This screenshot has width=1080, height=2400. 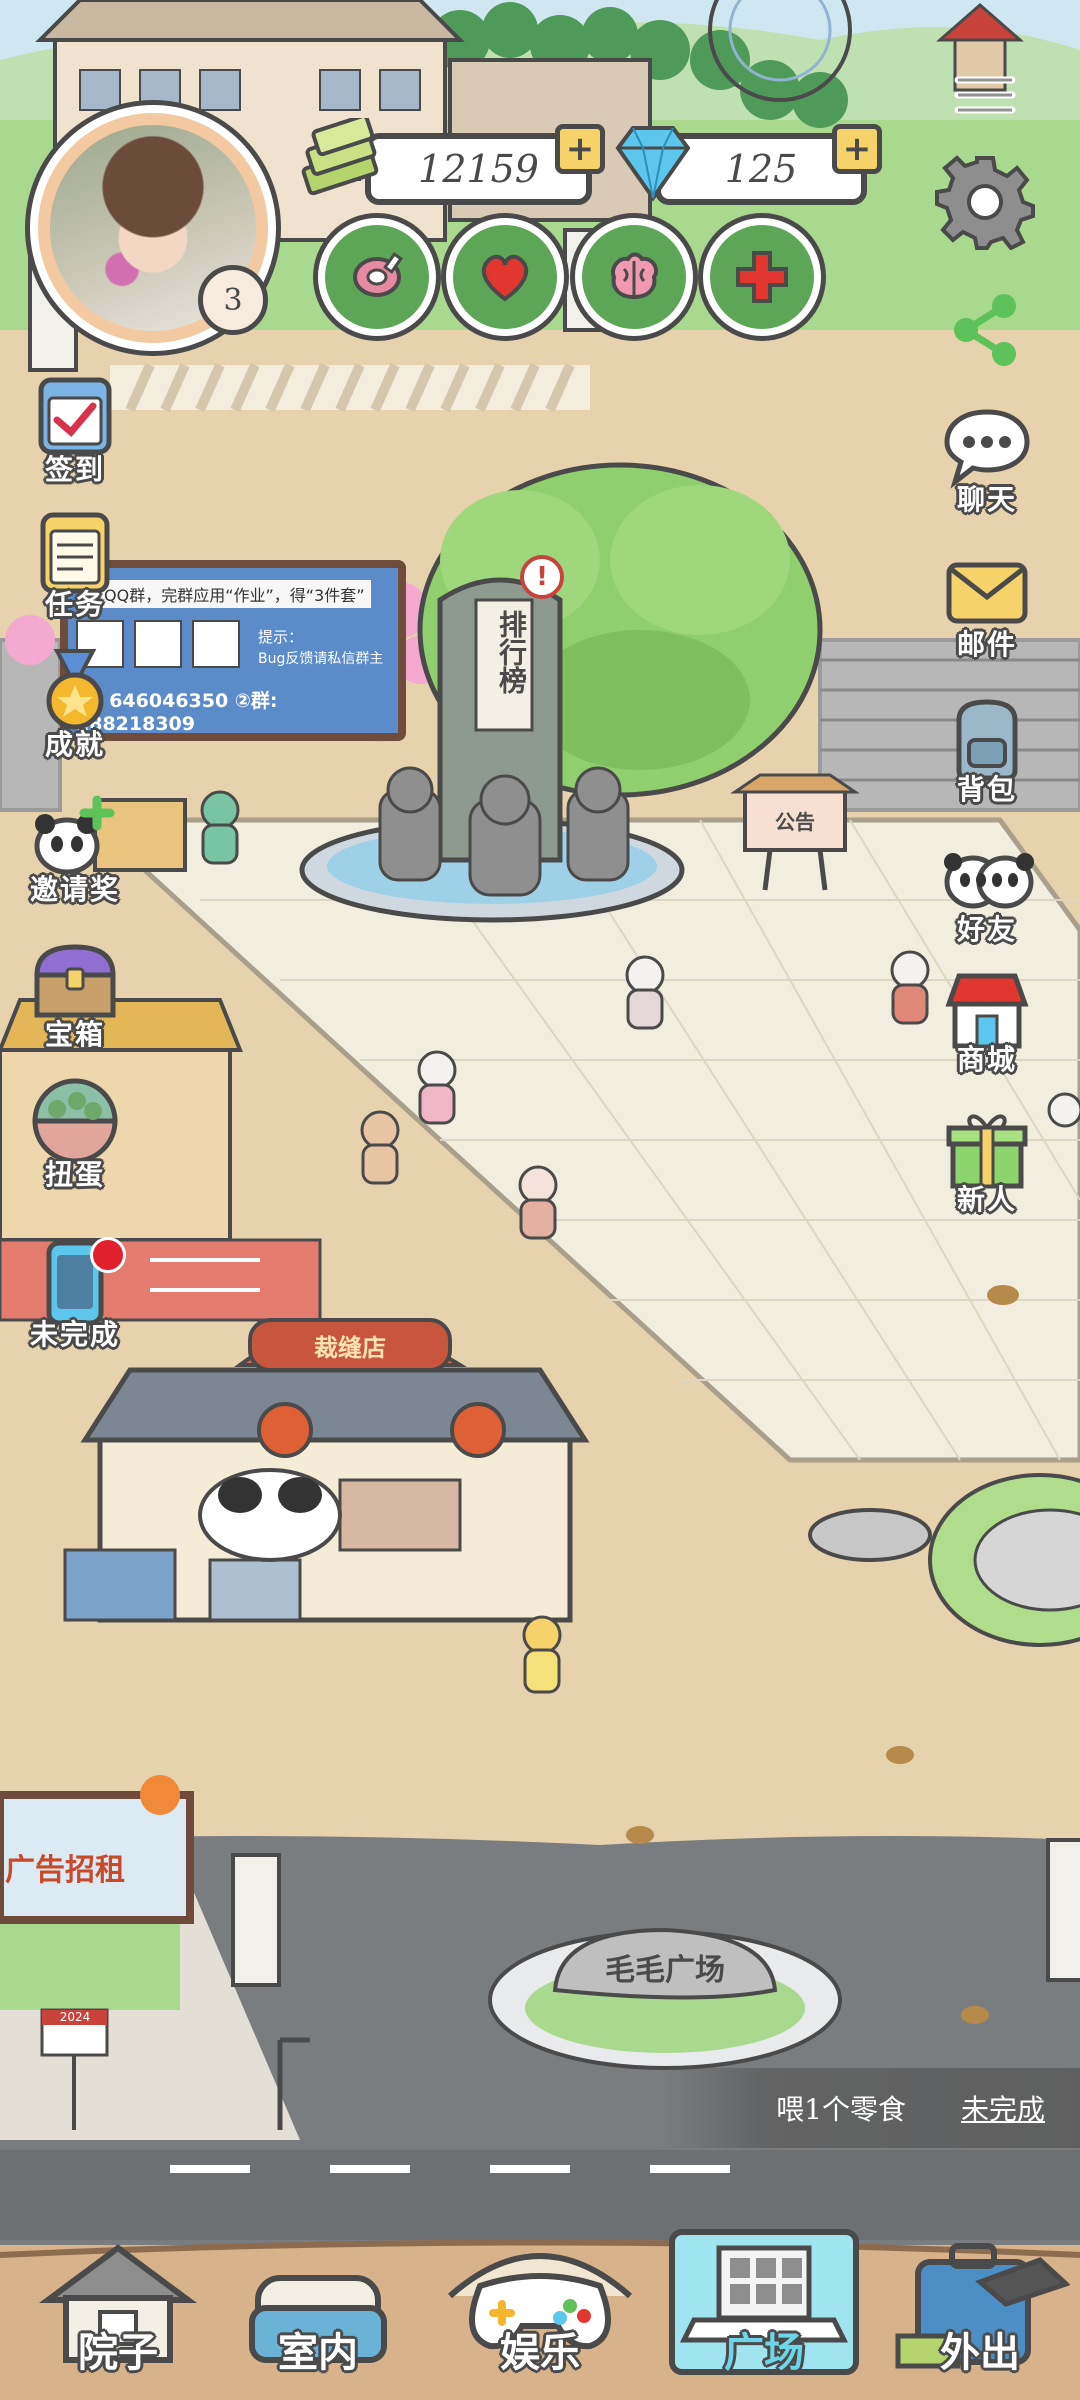 I want to click on unfinished-label: 未完成, so click(x=74, y=1334).